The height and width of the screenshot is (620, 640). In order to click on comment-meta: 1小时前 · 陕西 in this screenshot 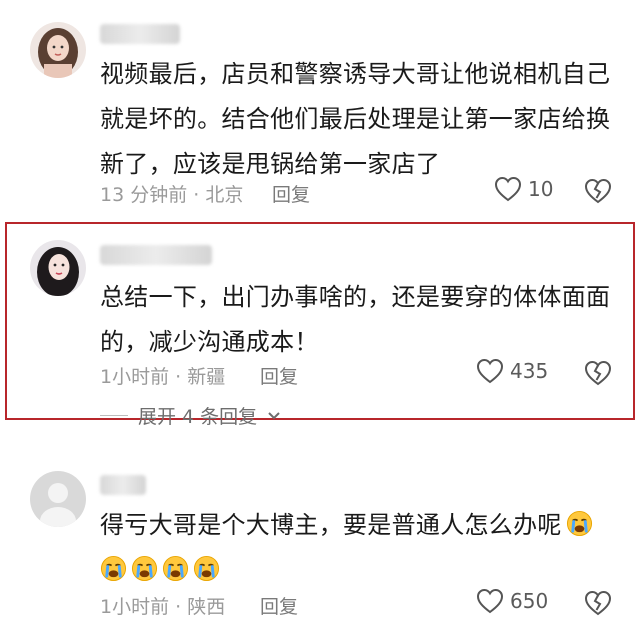, I will do `click(162, 605)`.